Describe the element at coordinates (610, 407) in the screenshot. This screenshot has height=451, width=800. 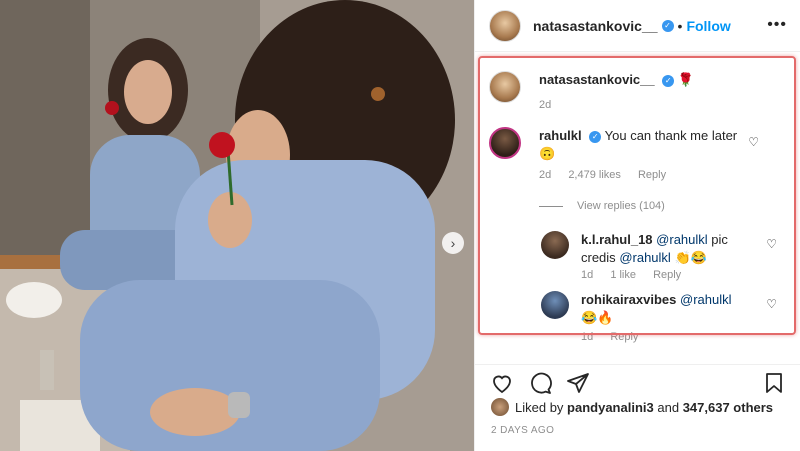
I see `liked-by-user: pandyanalini3` at that location.